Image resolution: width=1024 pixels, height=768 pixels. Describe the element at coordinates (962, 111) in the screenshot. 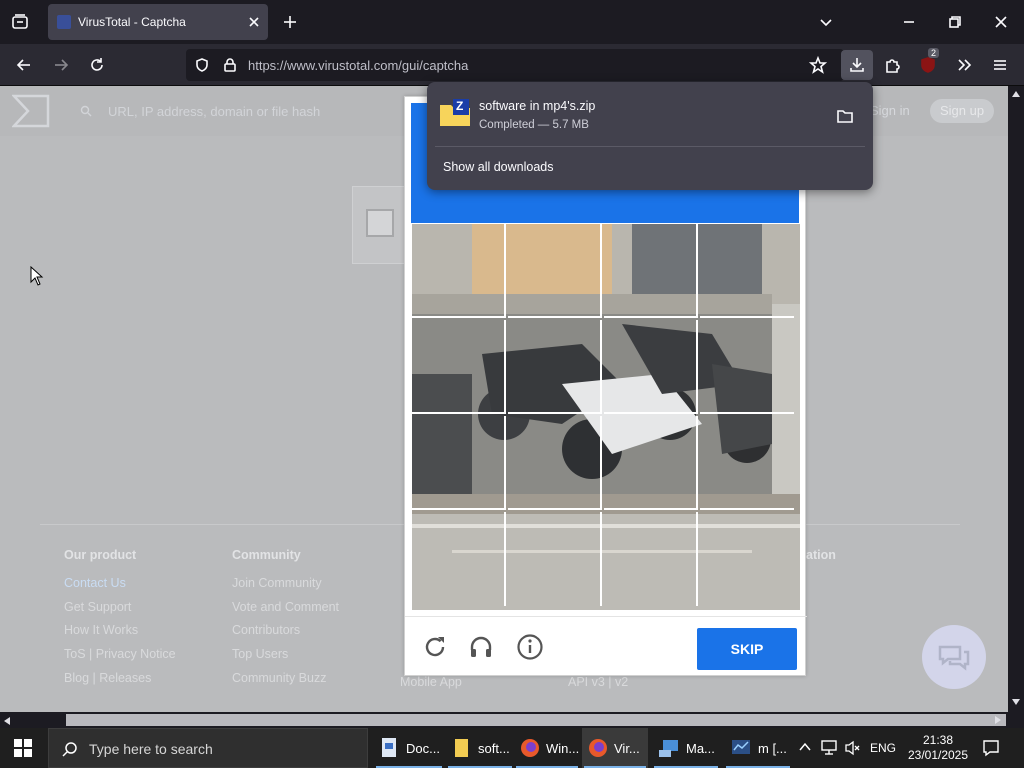

I see `sign-up-button: Sign up` at that location.